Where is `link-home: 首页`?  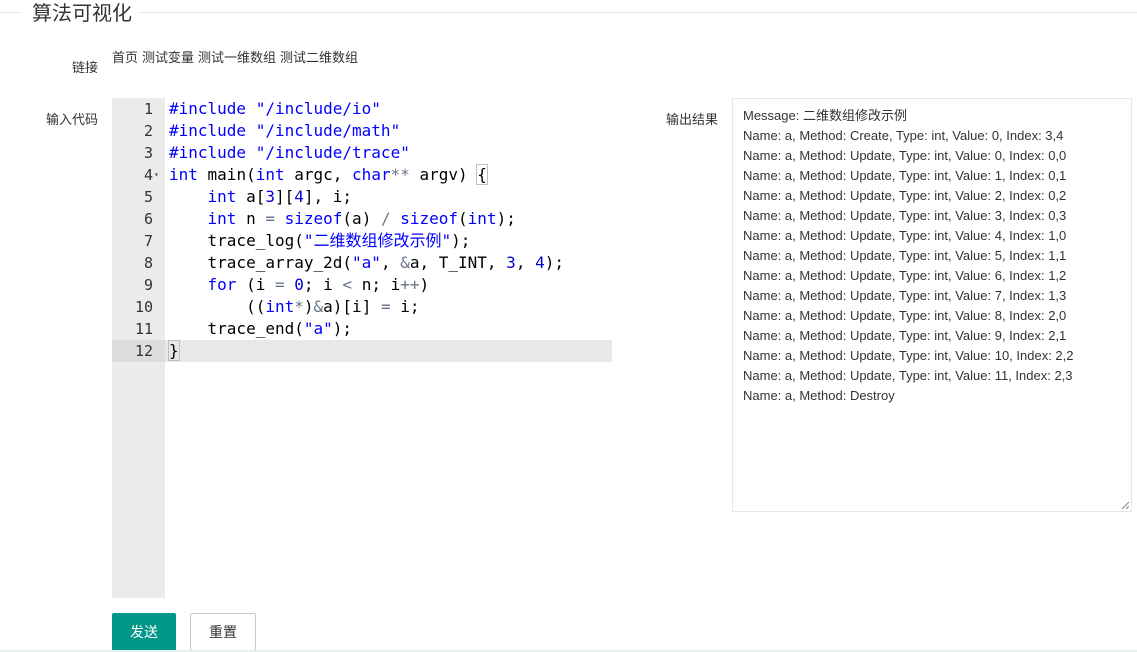 link-home: 首页 is located at coordinates (125, 58).